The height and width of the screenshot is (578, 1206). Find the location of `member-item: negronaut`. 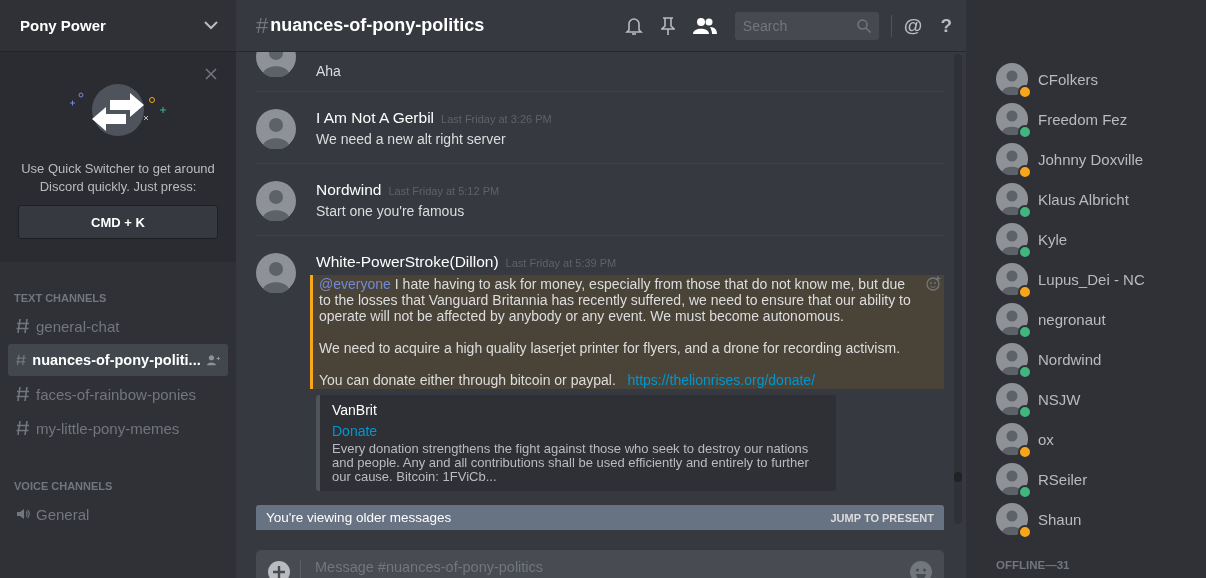

member-item: negronaut is located at coordinates (1101, 319).